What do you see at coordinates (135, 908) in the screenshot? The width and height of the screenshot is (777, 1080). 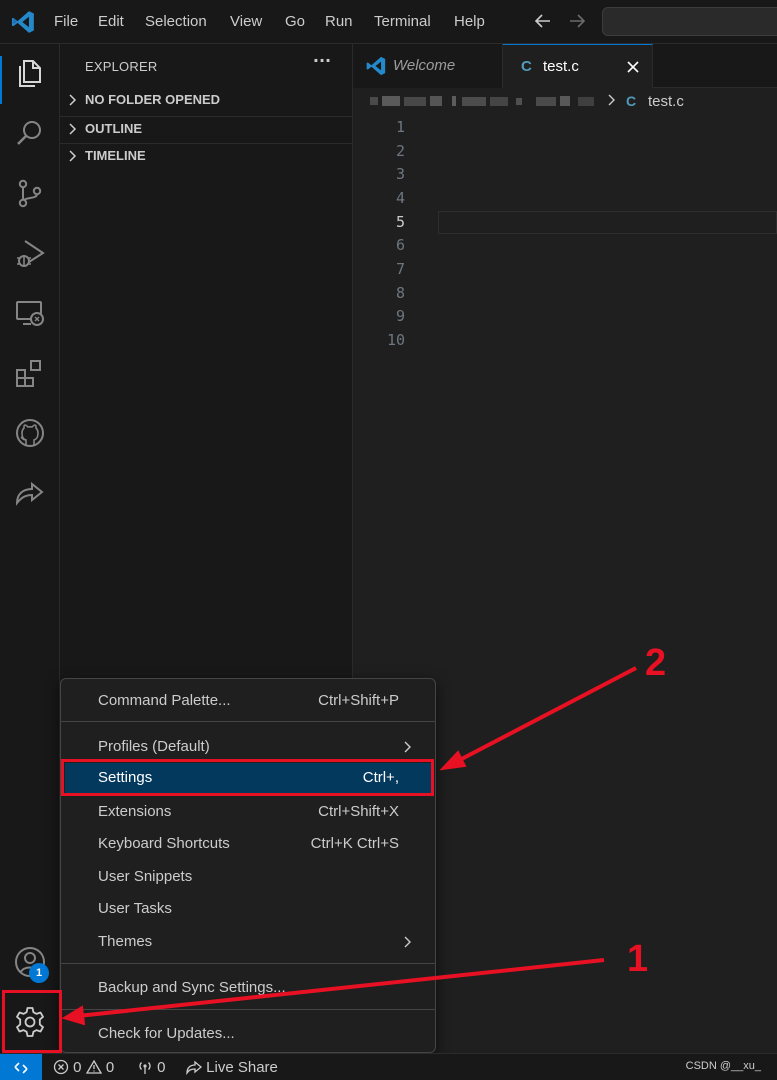 I see `menu-item-label: User Tasks` at bounding box center [135, 908].